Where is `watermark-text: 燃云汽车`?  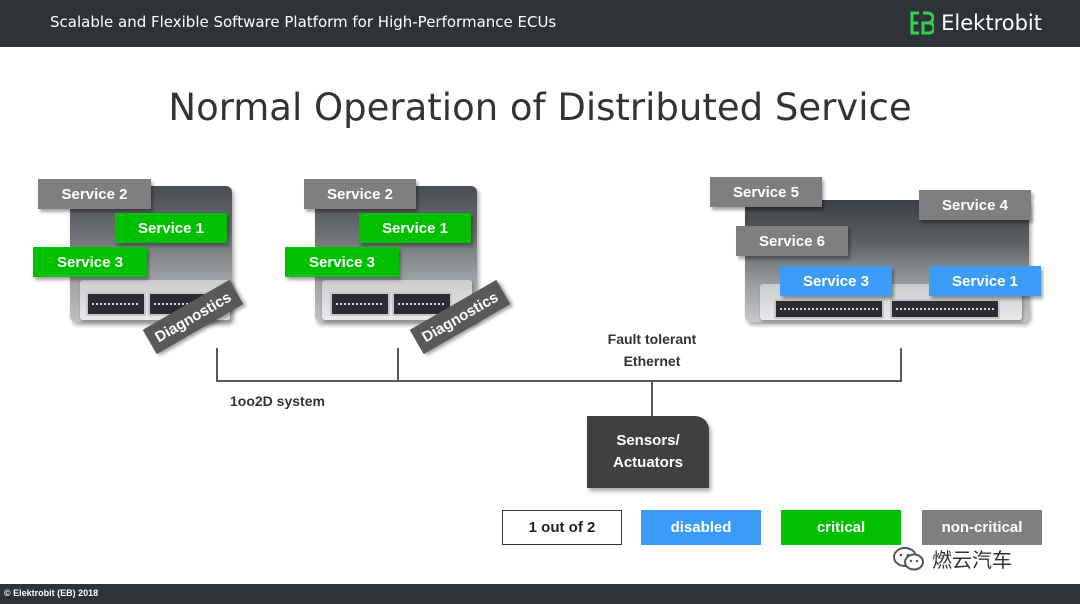 watermark-text: 燃云汽车 is located at coordinates (972, 560).